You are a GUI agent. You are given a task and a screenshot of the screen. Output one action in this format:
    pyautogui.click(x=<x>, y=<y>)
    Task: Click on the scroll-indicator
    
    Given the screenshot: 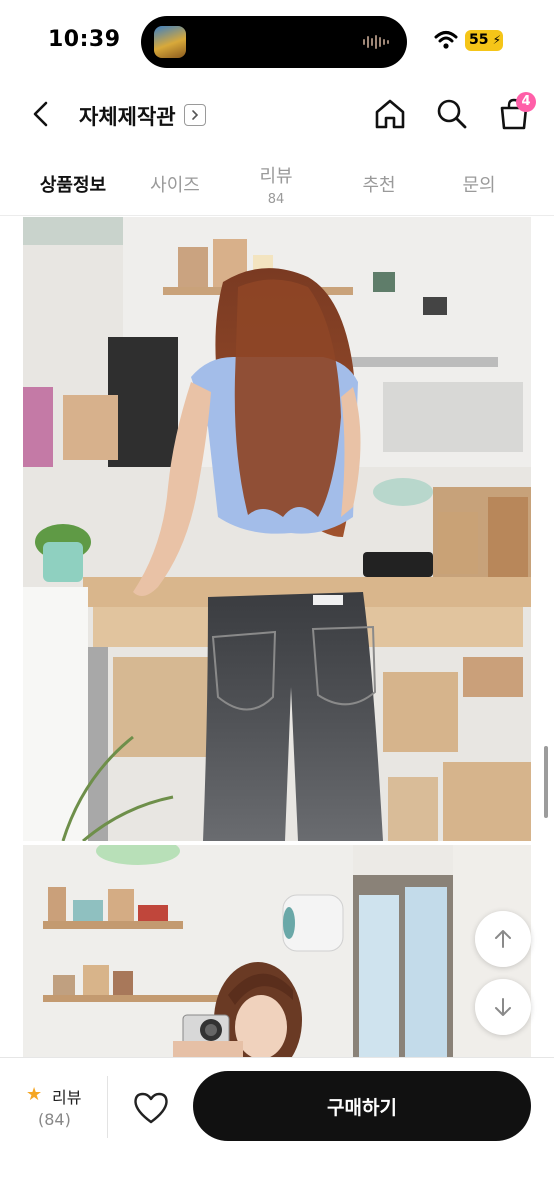 What is the action you would take?
    pyautogui.click(x=546, y=782)
    